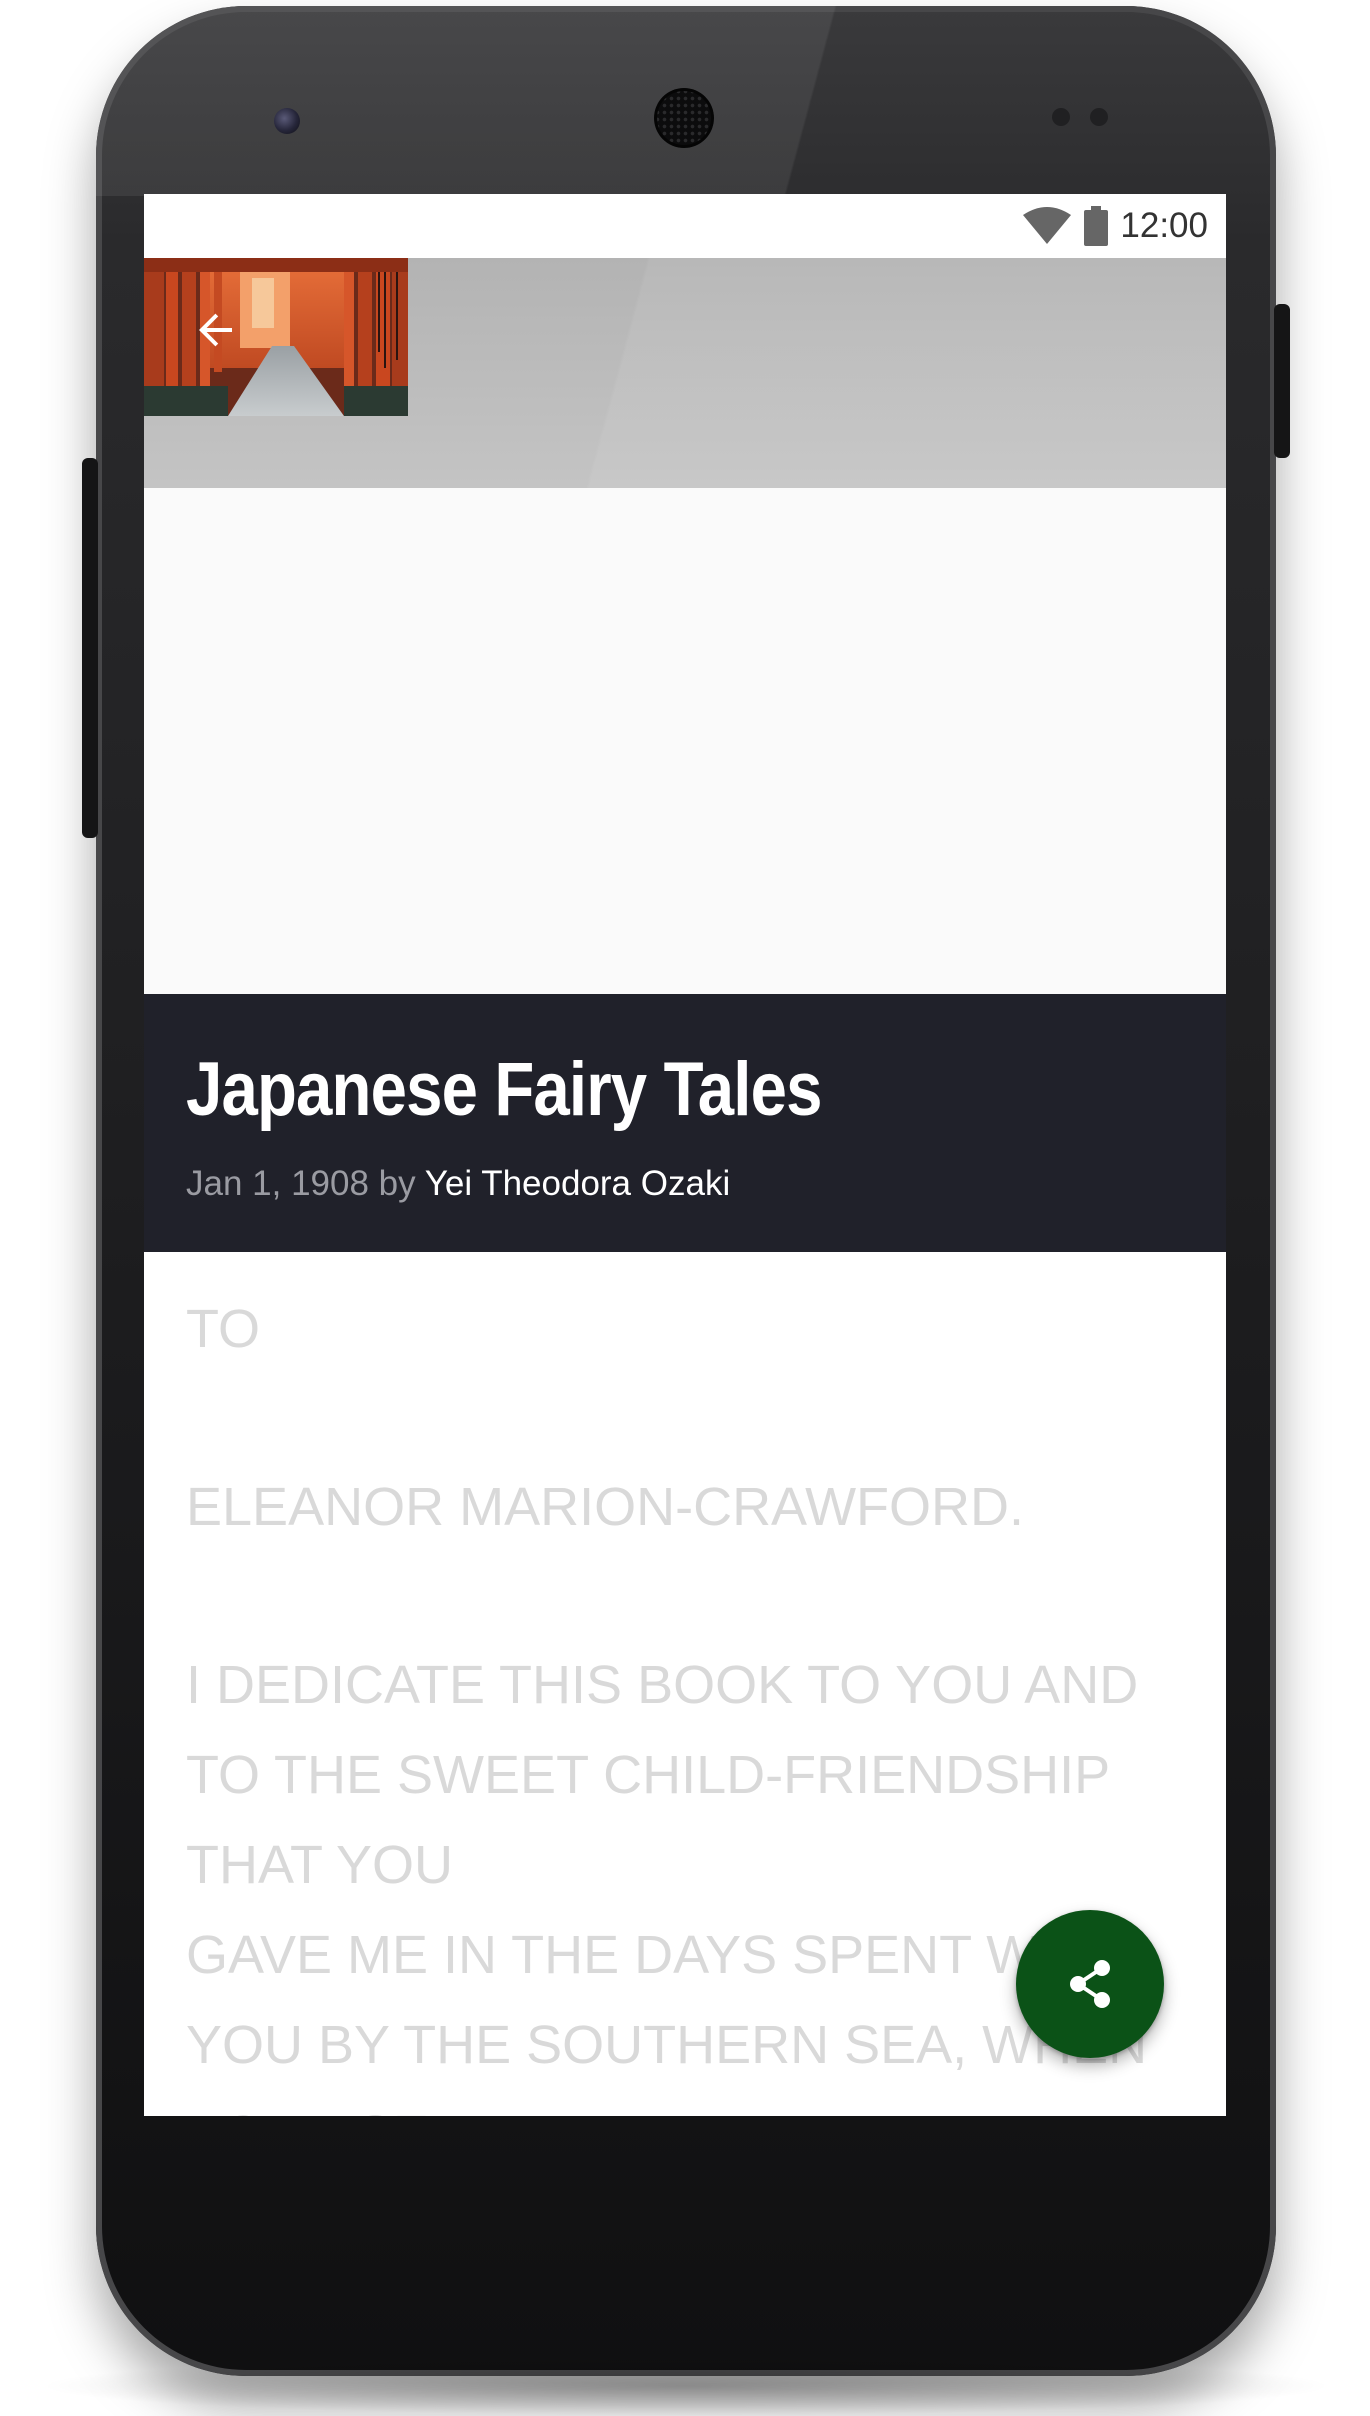  Describe the element at coordinates (684, 118) in the screenshot. I see `earpiece-speaker` at that location.